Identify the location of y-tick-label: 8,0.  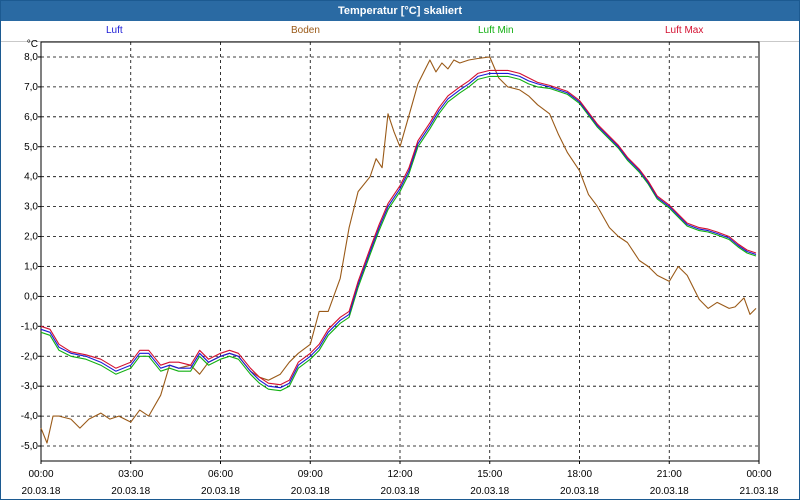
(31, 57).